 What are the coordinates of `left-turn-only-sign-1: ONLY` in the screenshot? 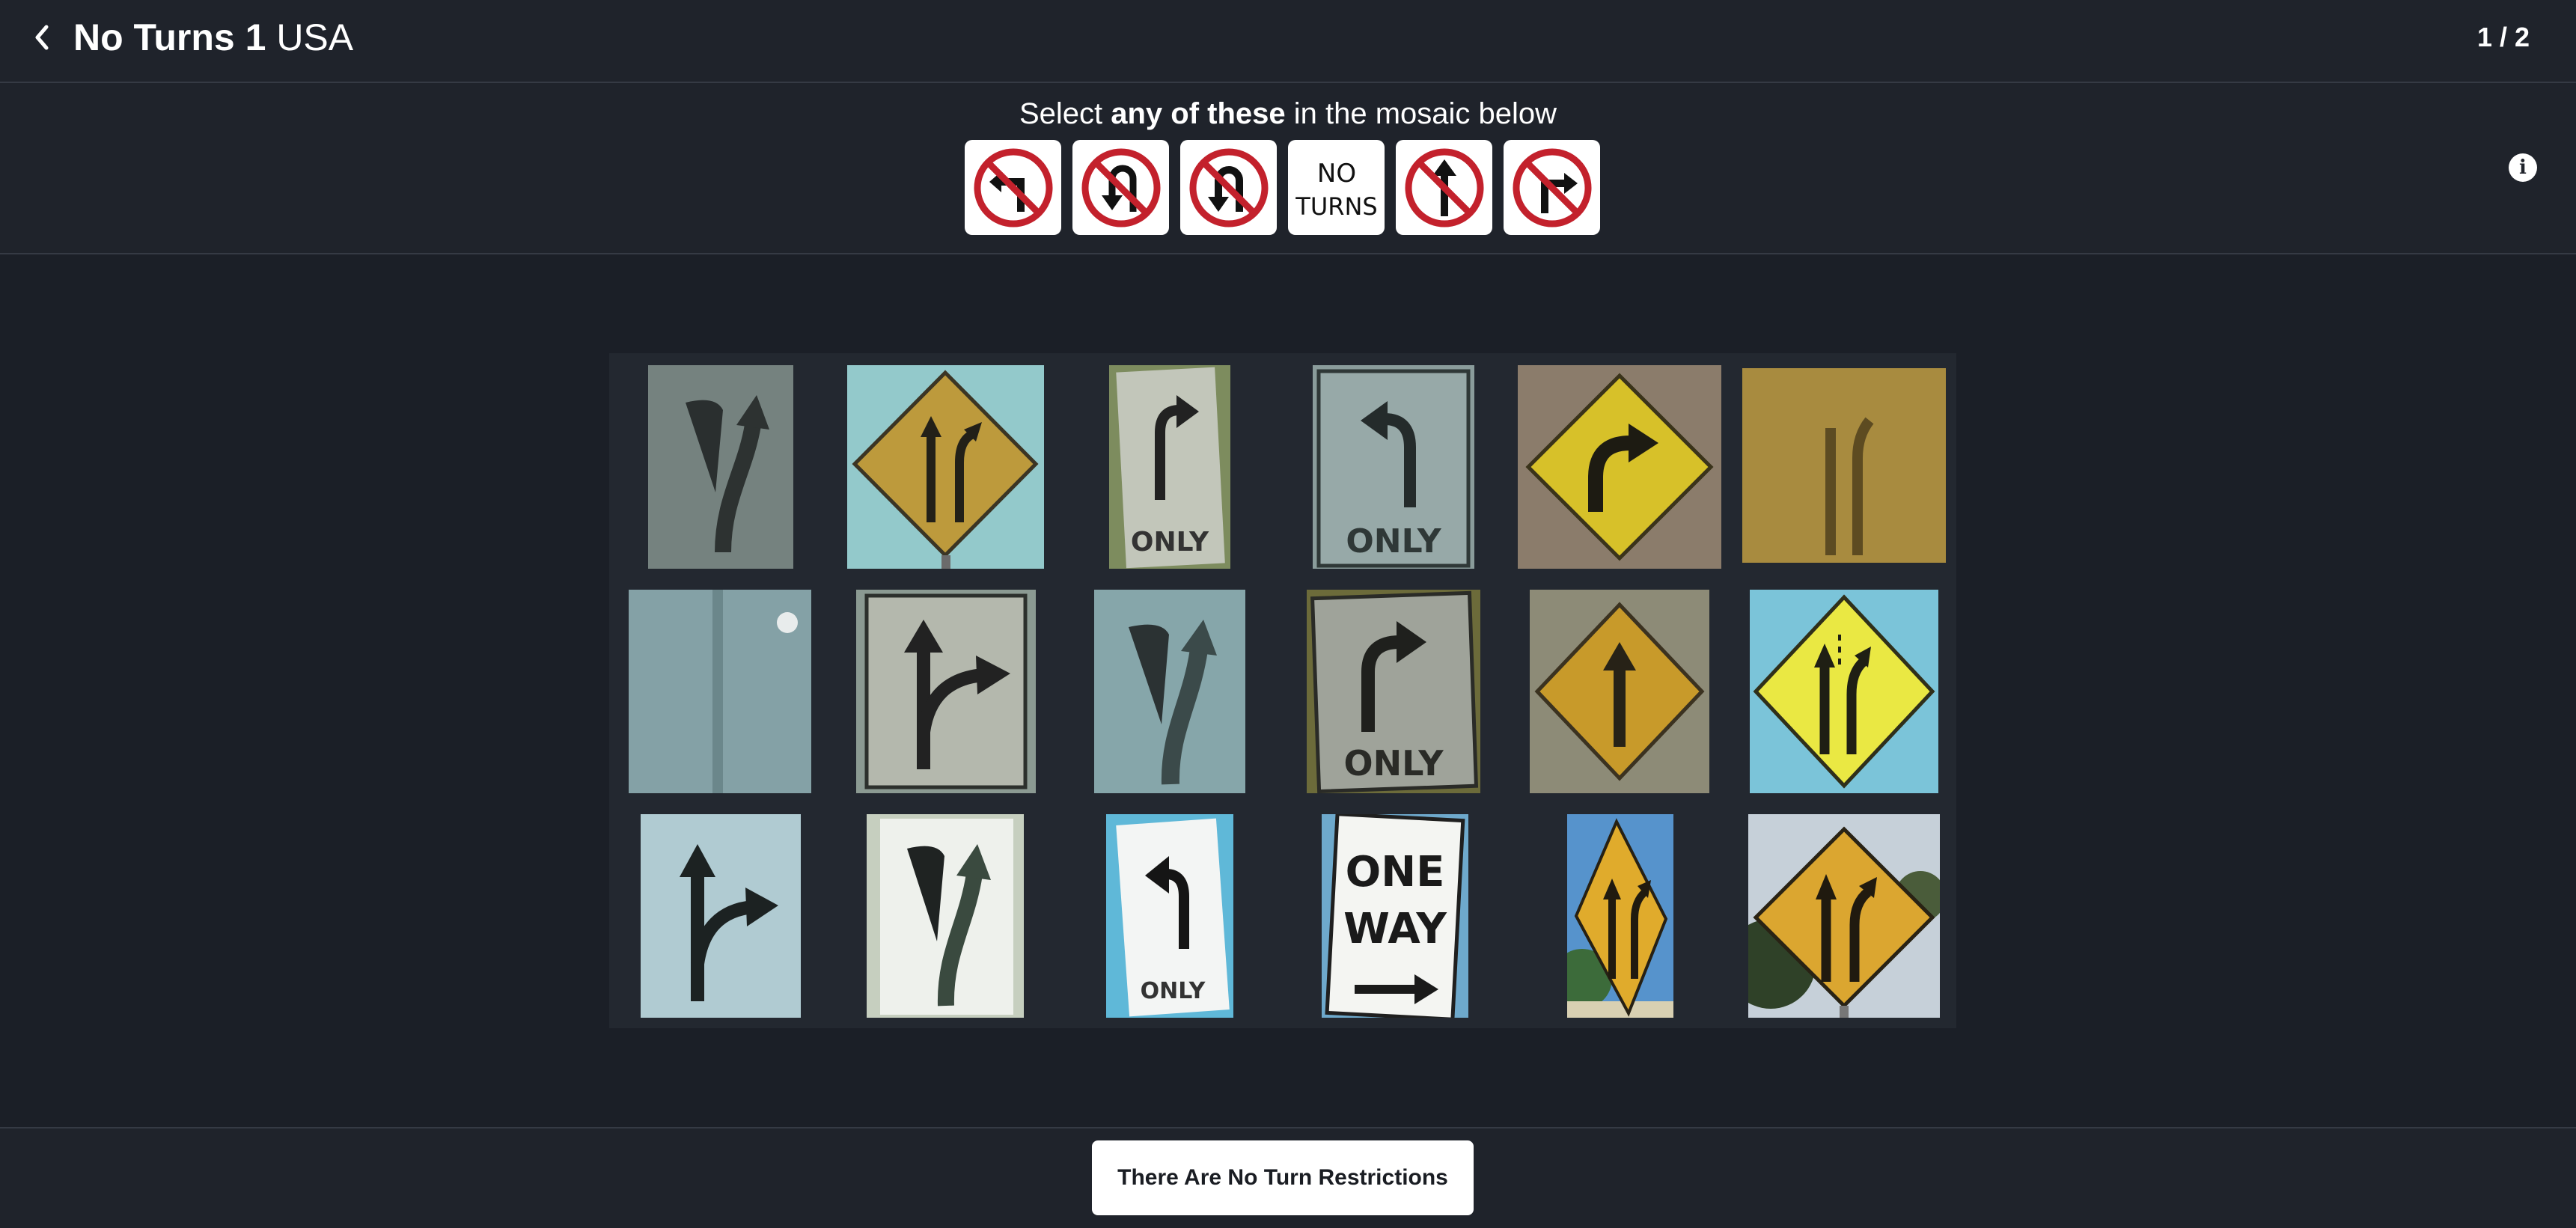 It's located at (1393, 467).